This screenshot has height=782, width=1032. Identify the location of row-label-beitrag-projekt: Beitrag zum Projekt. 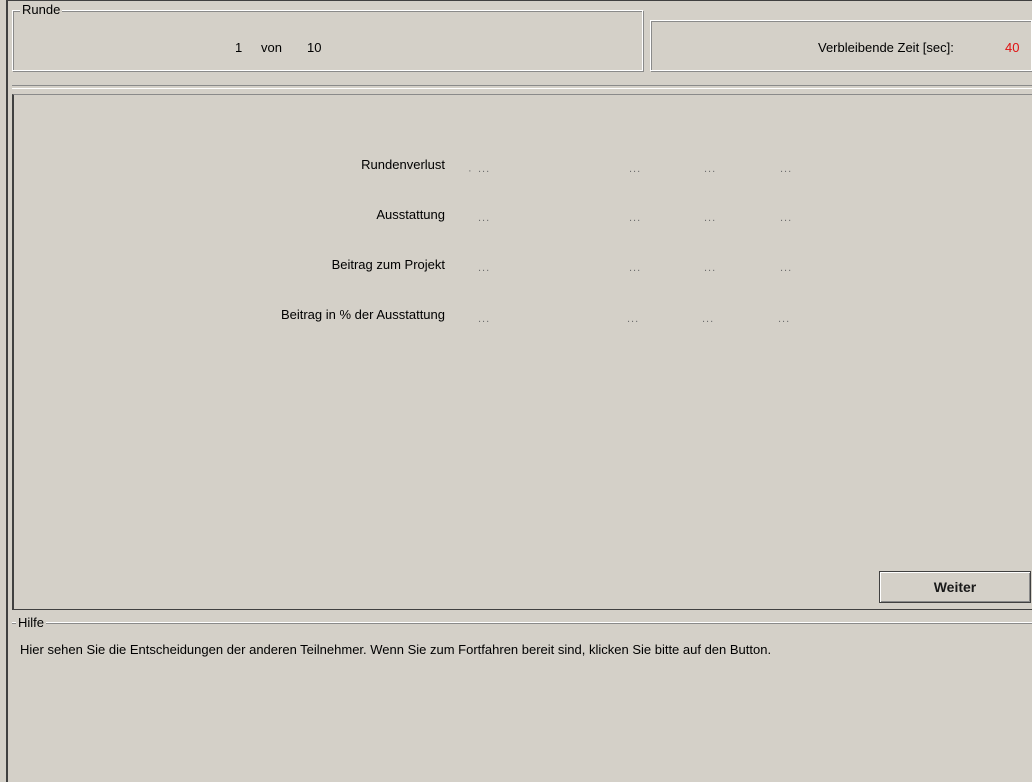
(388, 264).